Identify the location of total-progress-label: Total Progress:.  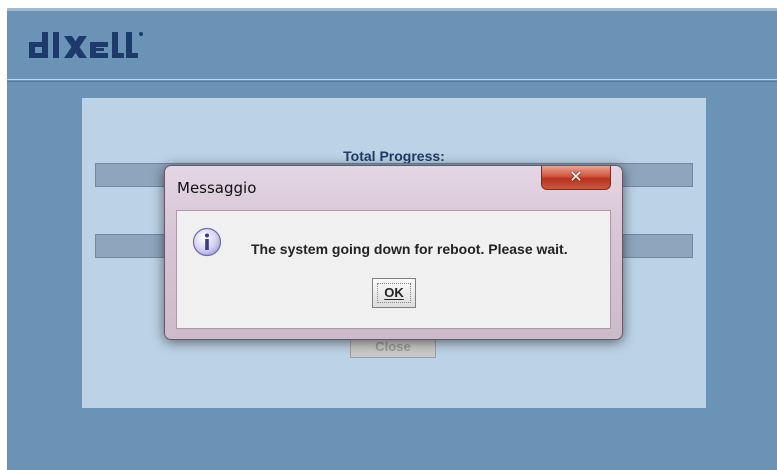
(394, 156).